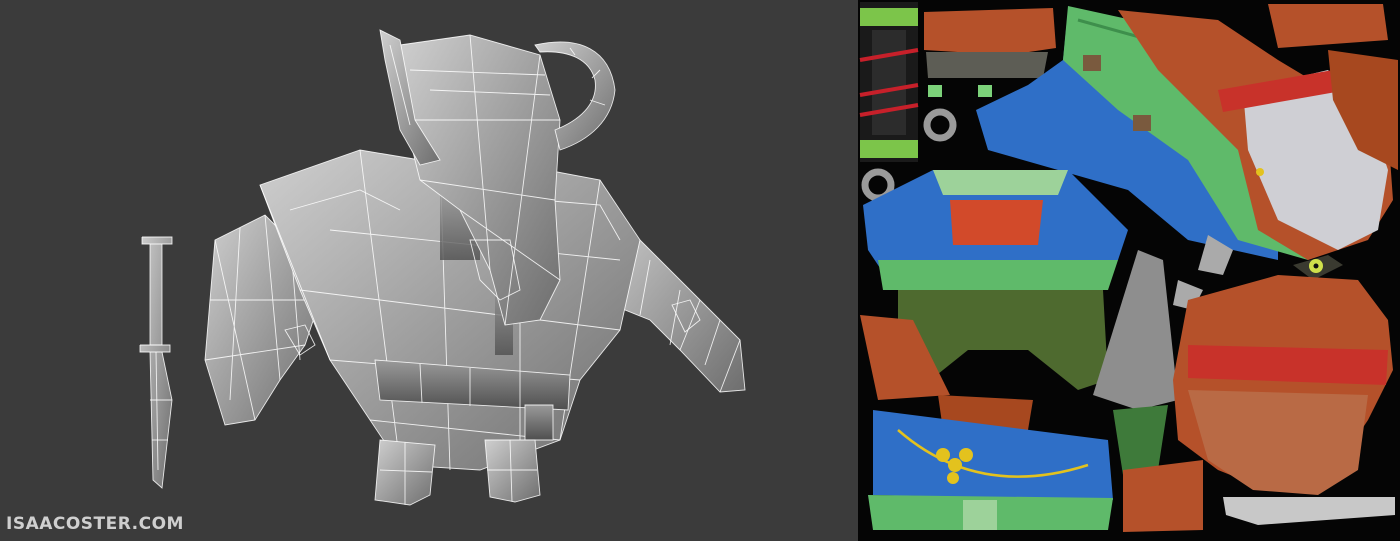  I want to click on blade-texture, so click(1309, 511).